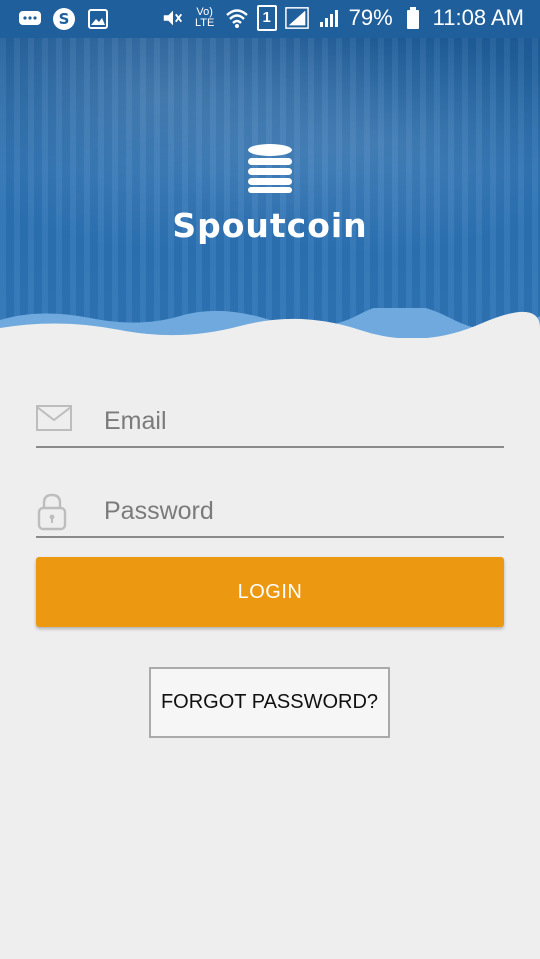  I want to click on volte-icon: Vo) LTE, so click(204, 17).